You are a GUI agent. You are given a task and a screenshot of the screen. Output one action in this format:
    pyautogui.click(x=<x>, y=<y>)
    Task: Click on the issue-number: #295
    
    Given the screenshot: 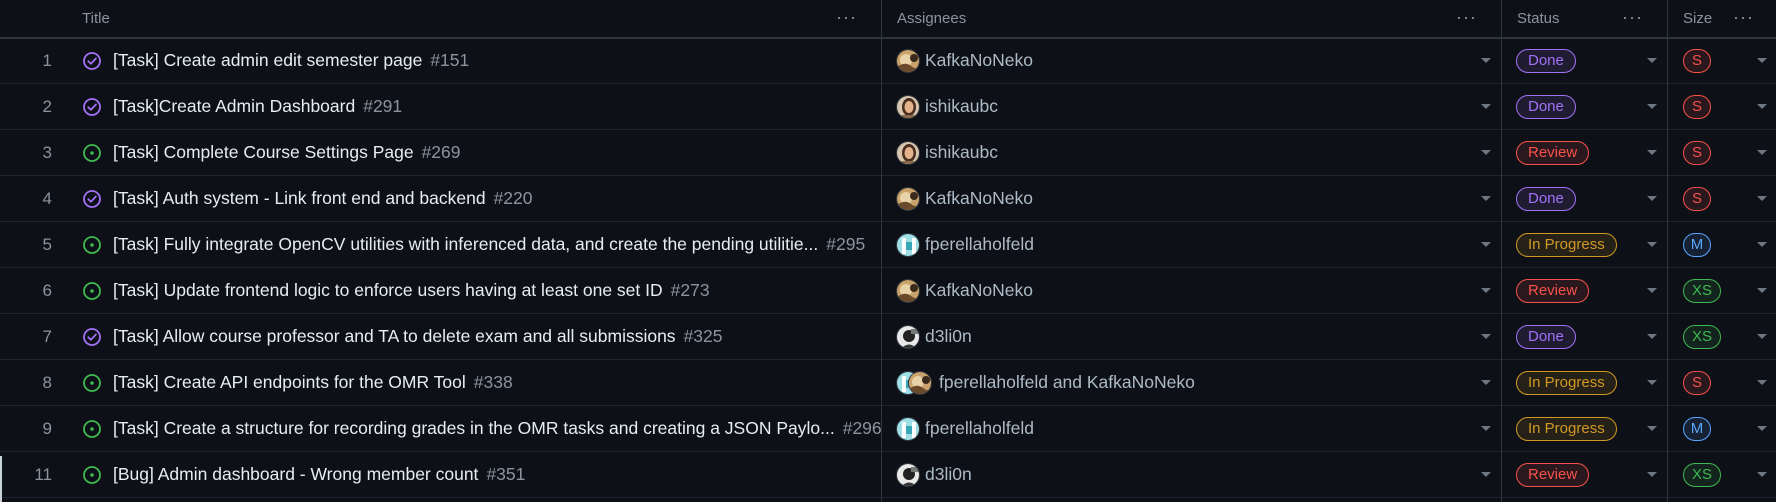 What is the action you would take?
    pyautogui.click(x=845, y=244)
    